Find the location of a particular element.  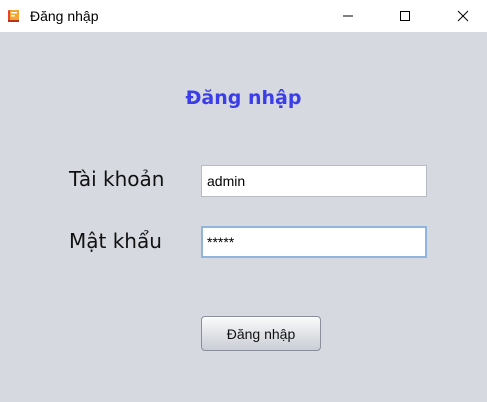

minimize-icon is located at coordinates (348, 16).